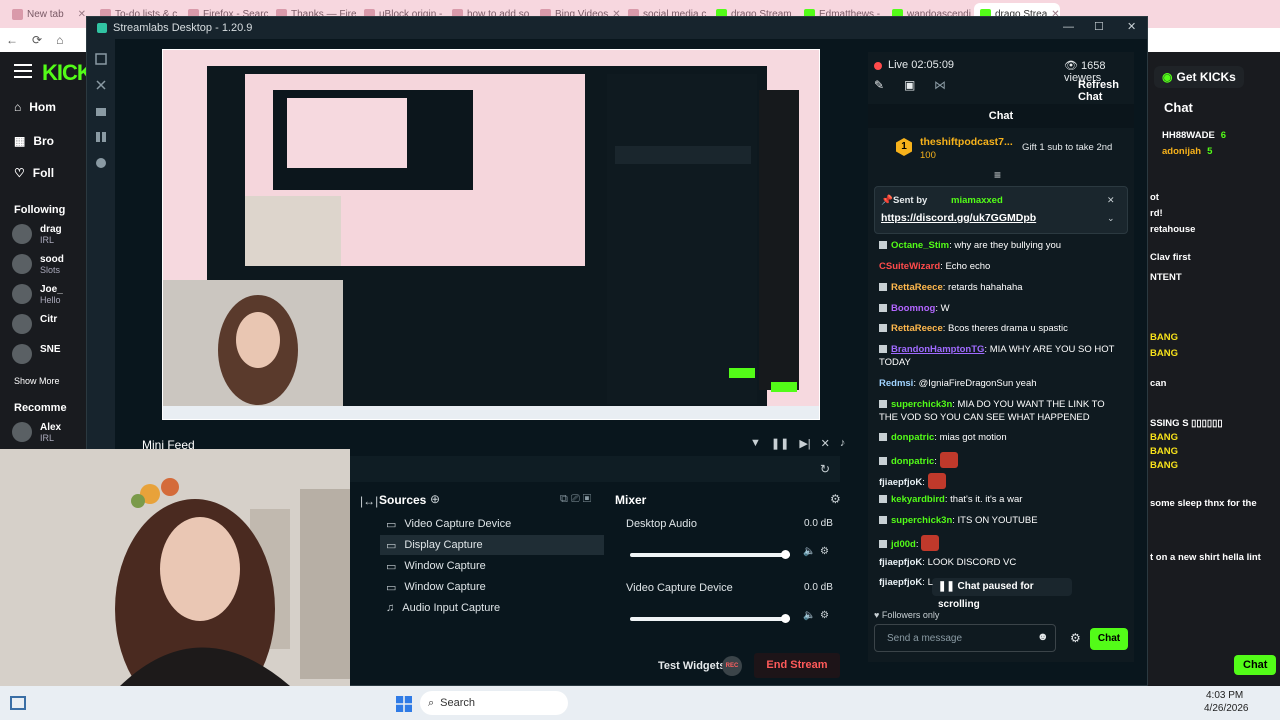 Image resolution: width=1280 pixels, height=720 pixels. I want to click on maximize-icon: ☐, so click(1099, 26).